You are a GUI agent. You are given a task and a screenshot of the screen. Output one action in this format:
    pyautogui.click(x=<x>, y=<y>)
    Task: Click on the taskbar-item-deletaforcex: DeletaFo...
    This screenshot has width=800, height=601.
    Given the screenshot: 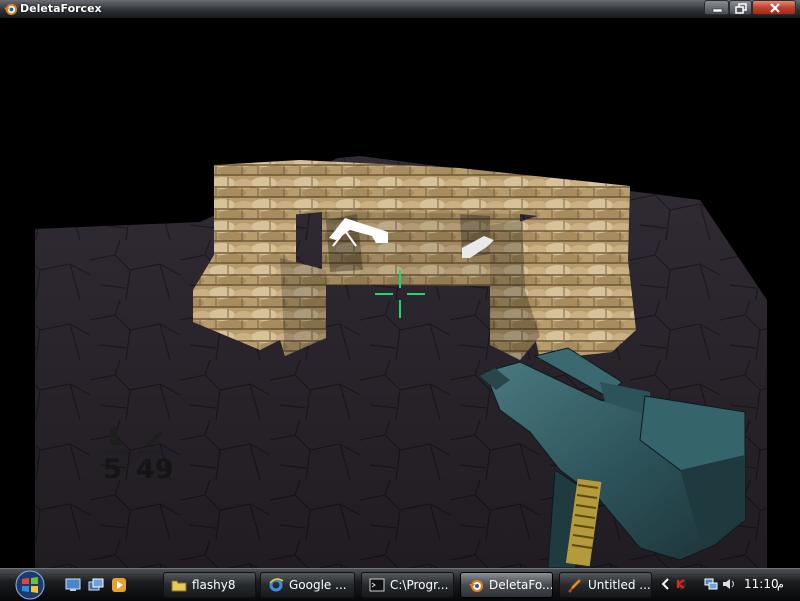 What is the action you would take?
    pyautogui.click(x=506, y=585)
    